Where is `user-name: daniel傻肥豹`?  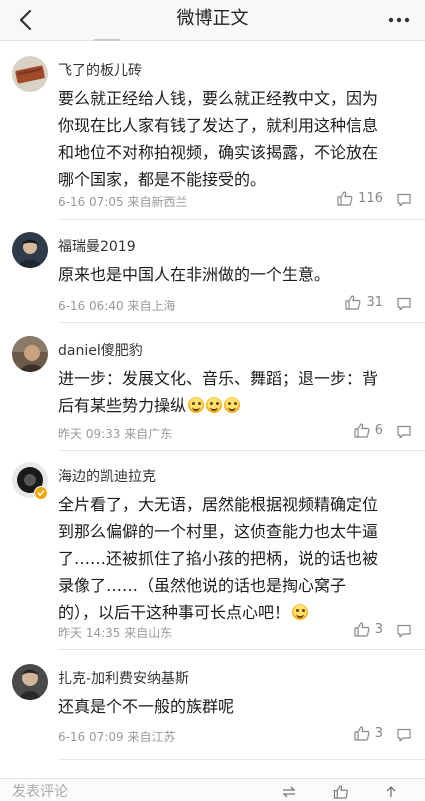 user-name: daniel傻肥豹 is located at coordinates (100, 350).